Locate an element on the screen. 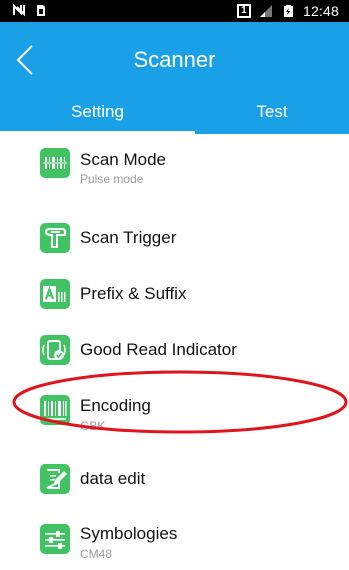  scan-trigger-label: Scan Trigger is located at coordinates (128, 237).